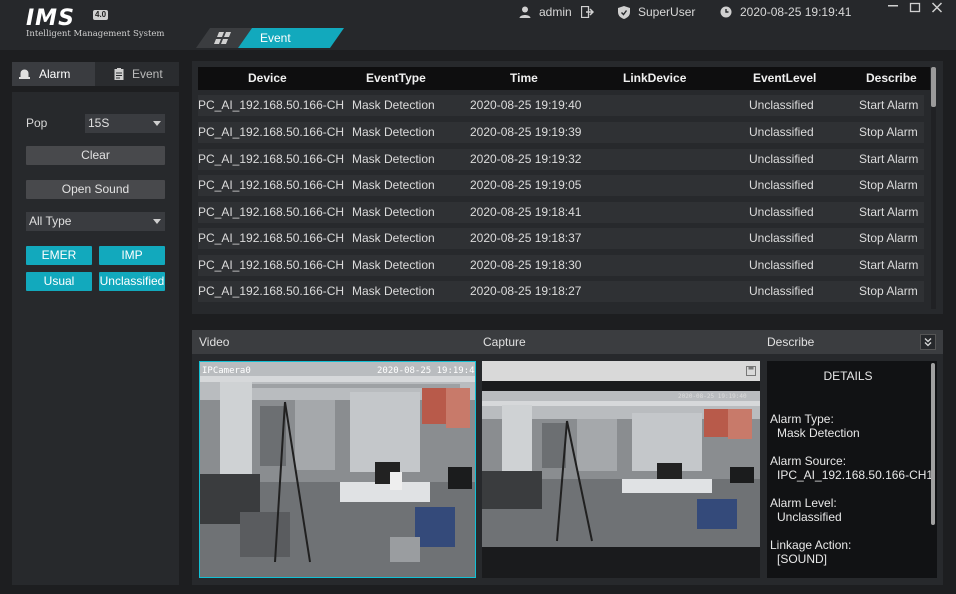 Image resolution: width=956 pixels, height=594 pixels. I want to click on cell-time: 2020-08-25 19:19:32, so click(526, 159).